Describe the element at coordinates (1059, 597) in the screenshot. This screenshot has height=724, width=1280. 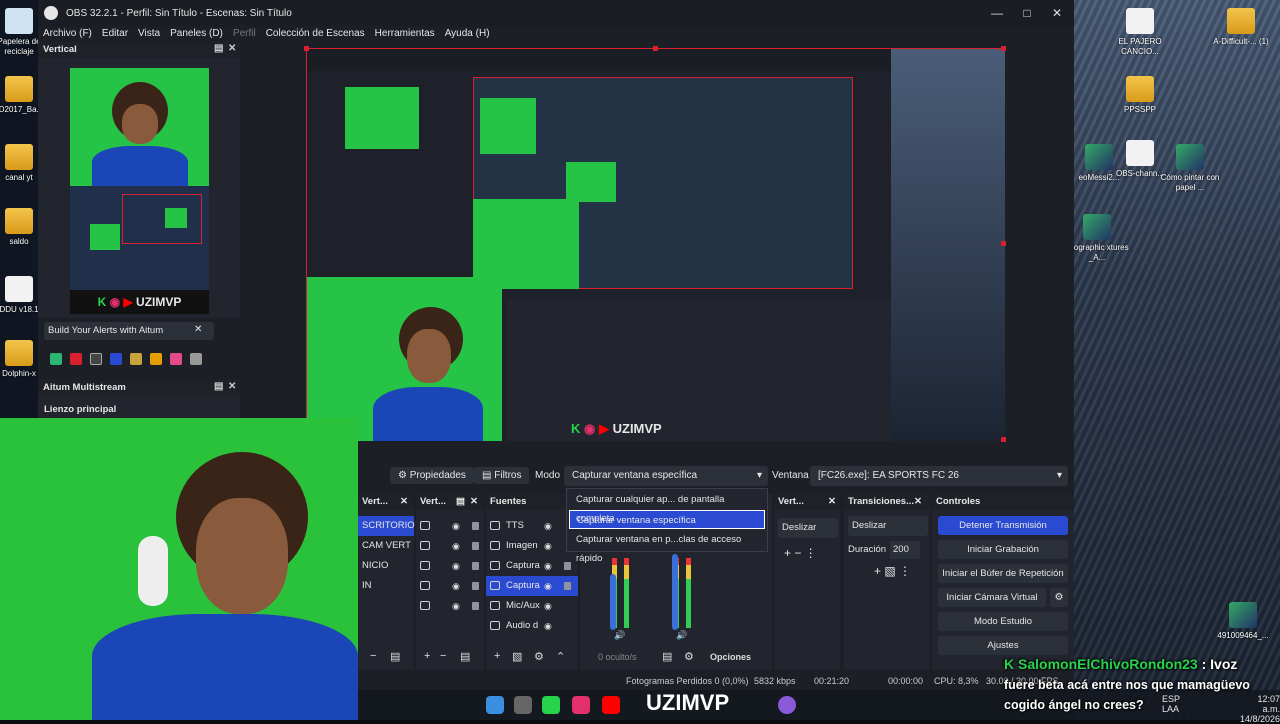
I see `virtual-camera-settings-icon: ⚙` at that location.